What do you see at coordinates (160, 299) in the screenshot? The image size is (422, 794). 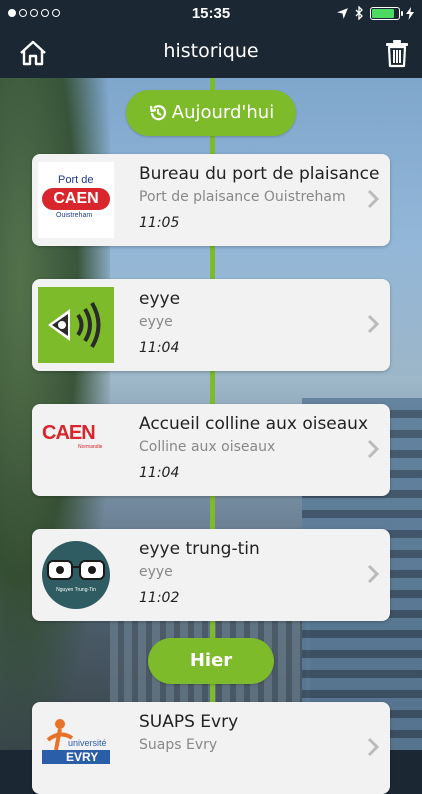 I see `item-title: eyye` at bounding box center [160, 299].